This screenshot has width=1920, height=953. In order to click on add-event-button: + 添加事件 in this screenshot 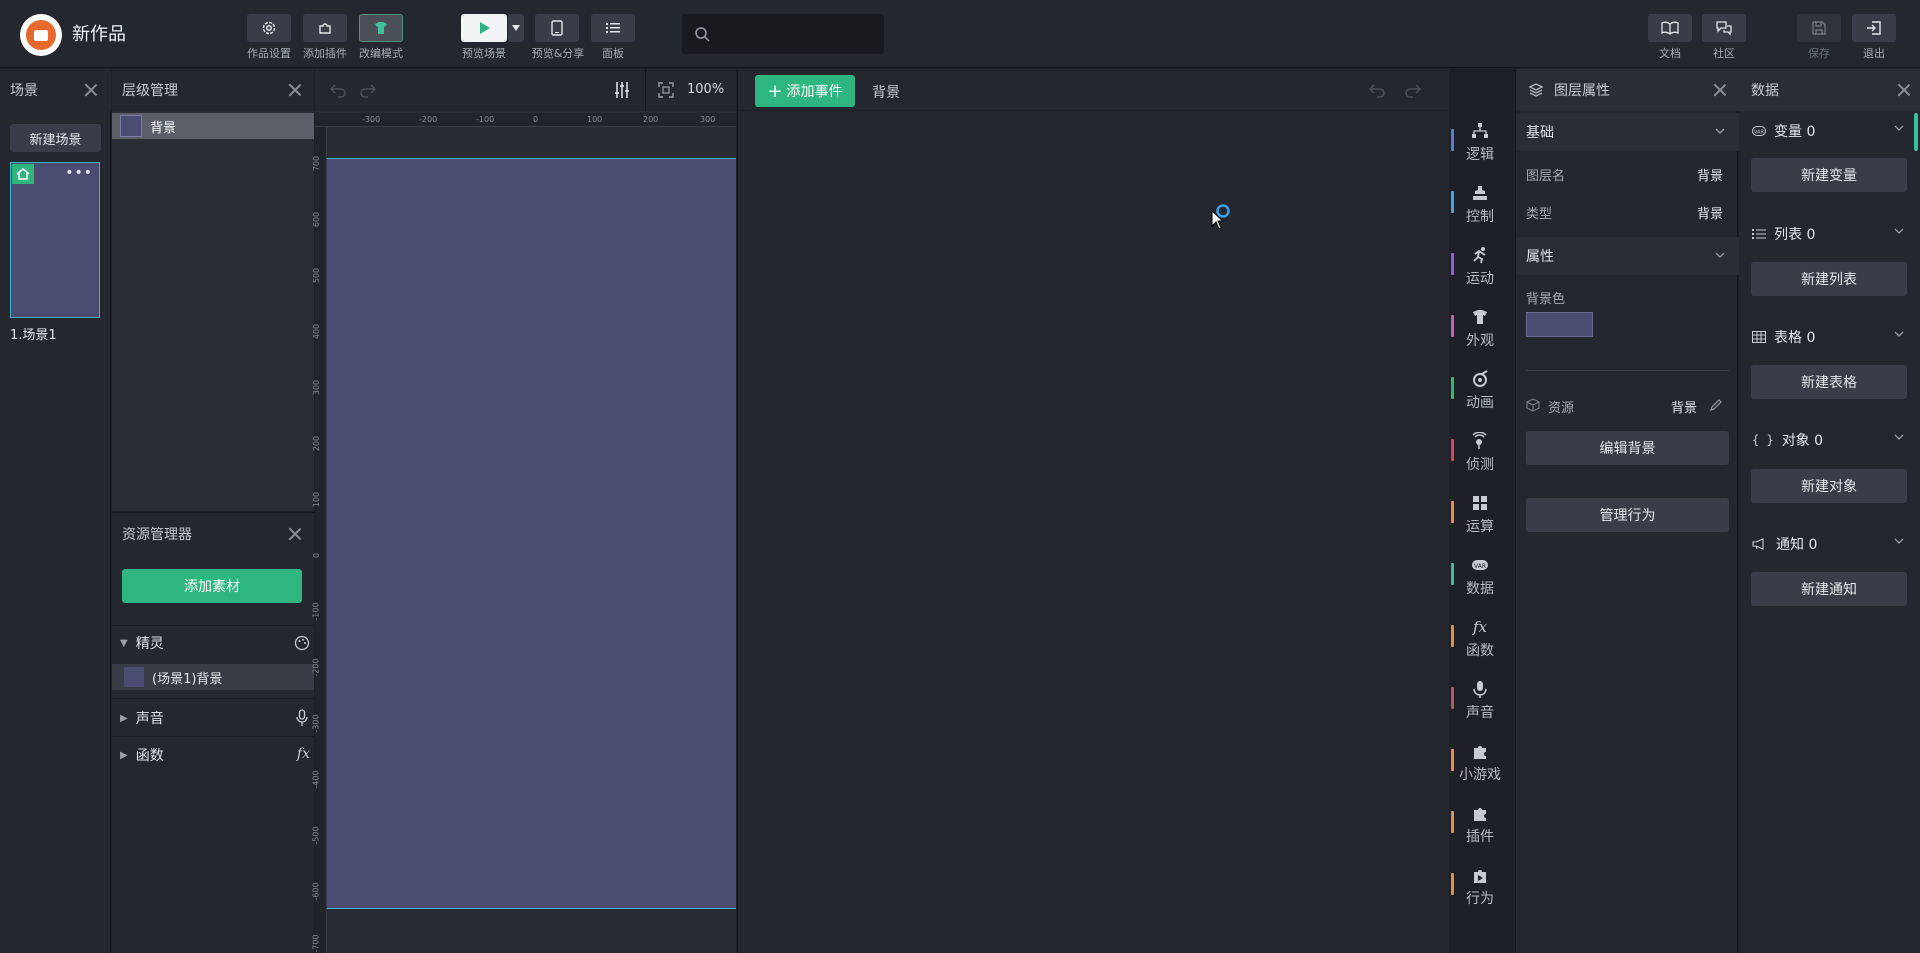, I will do `click(805, 91)`.